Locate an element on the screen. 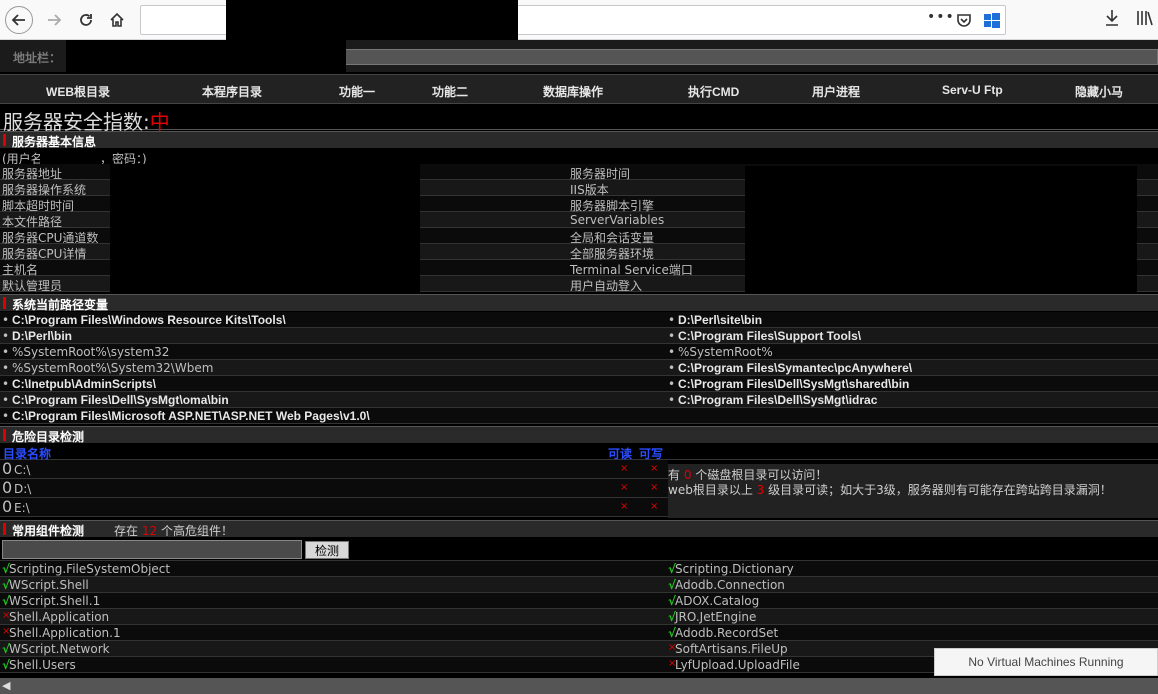 The image size is (1158, 694). section-title: 常用组件检测 is located at coordinates (48, 531).